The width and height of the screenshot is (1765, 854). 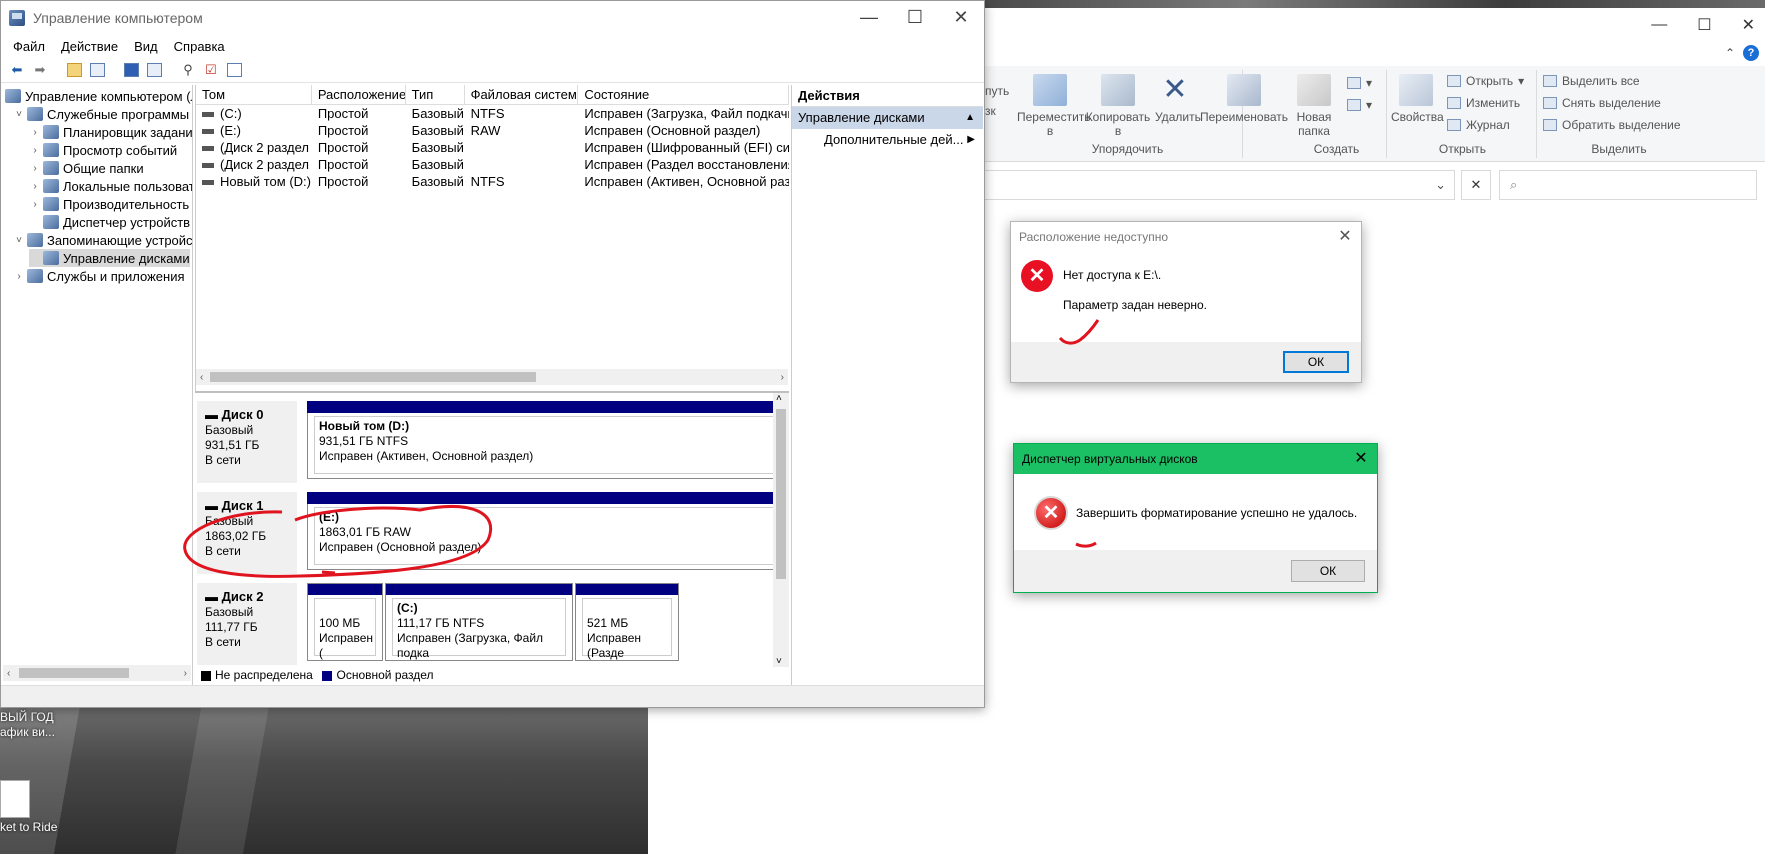 I want to click on tree-item: Диспетчер устройств, so click(x=109, y=222).